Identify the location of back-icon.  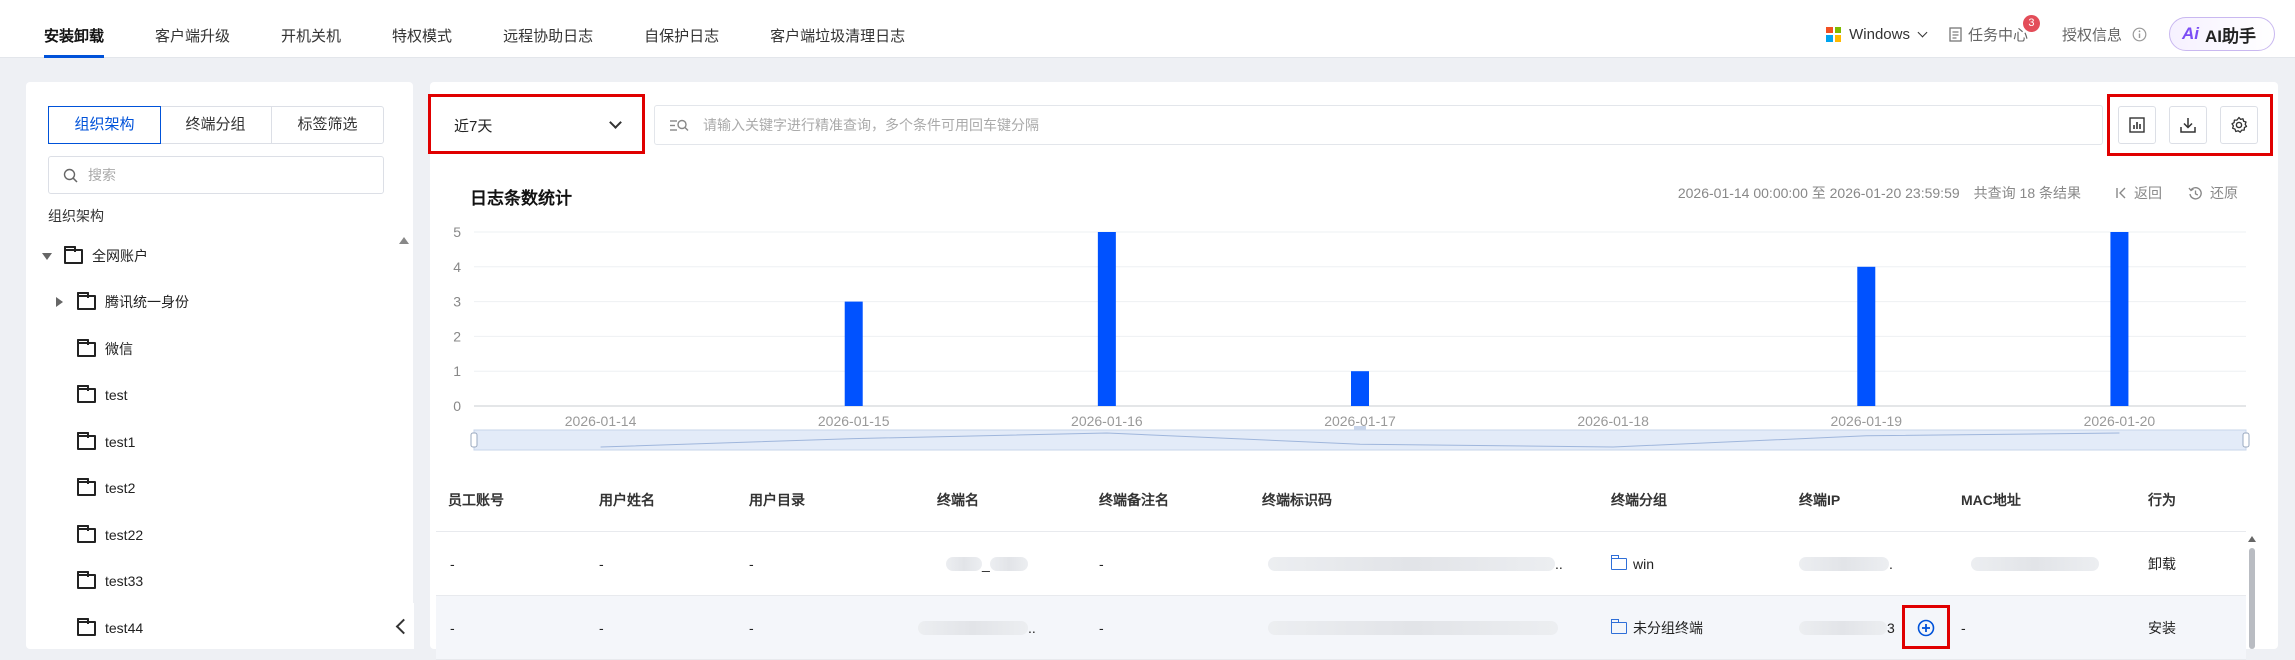
(2121, 193).